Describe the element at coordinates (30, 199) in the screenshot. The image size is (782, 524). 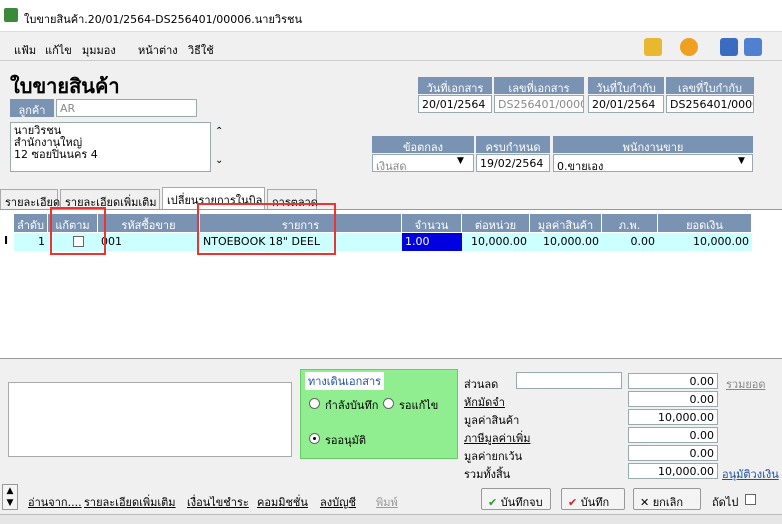
I see `tab-detail: รายละเอียด` at that location.